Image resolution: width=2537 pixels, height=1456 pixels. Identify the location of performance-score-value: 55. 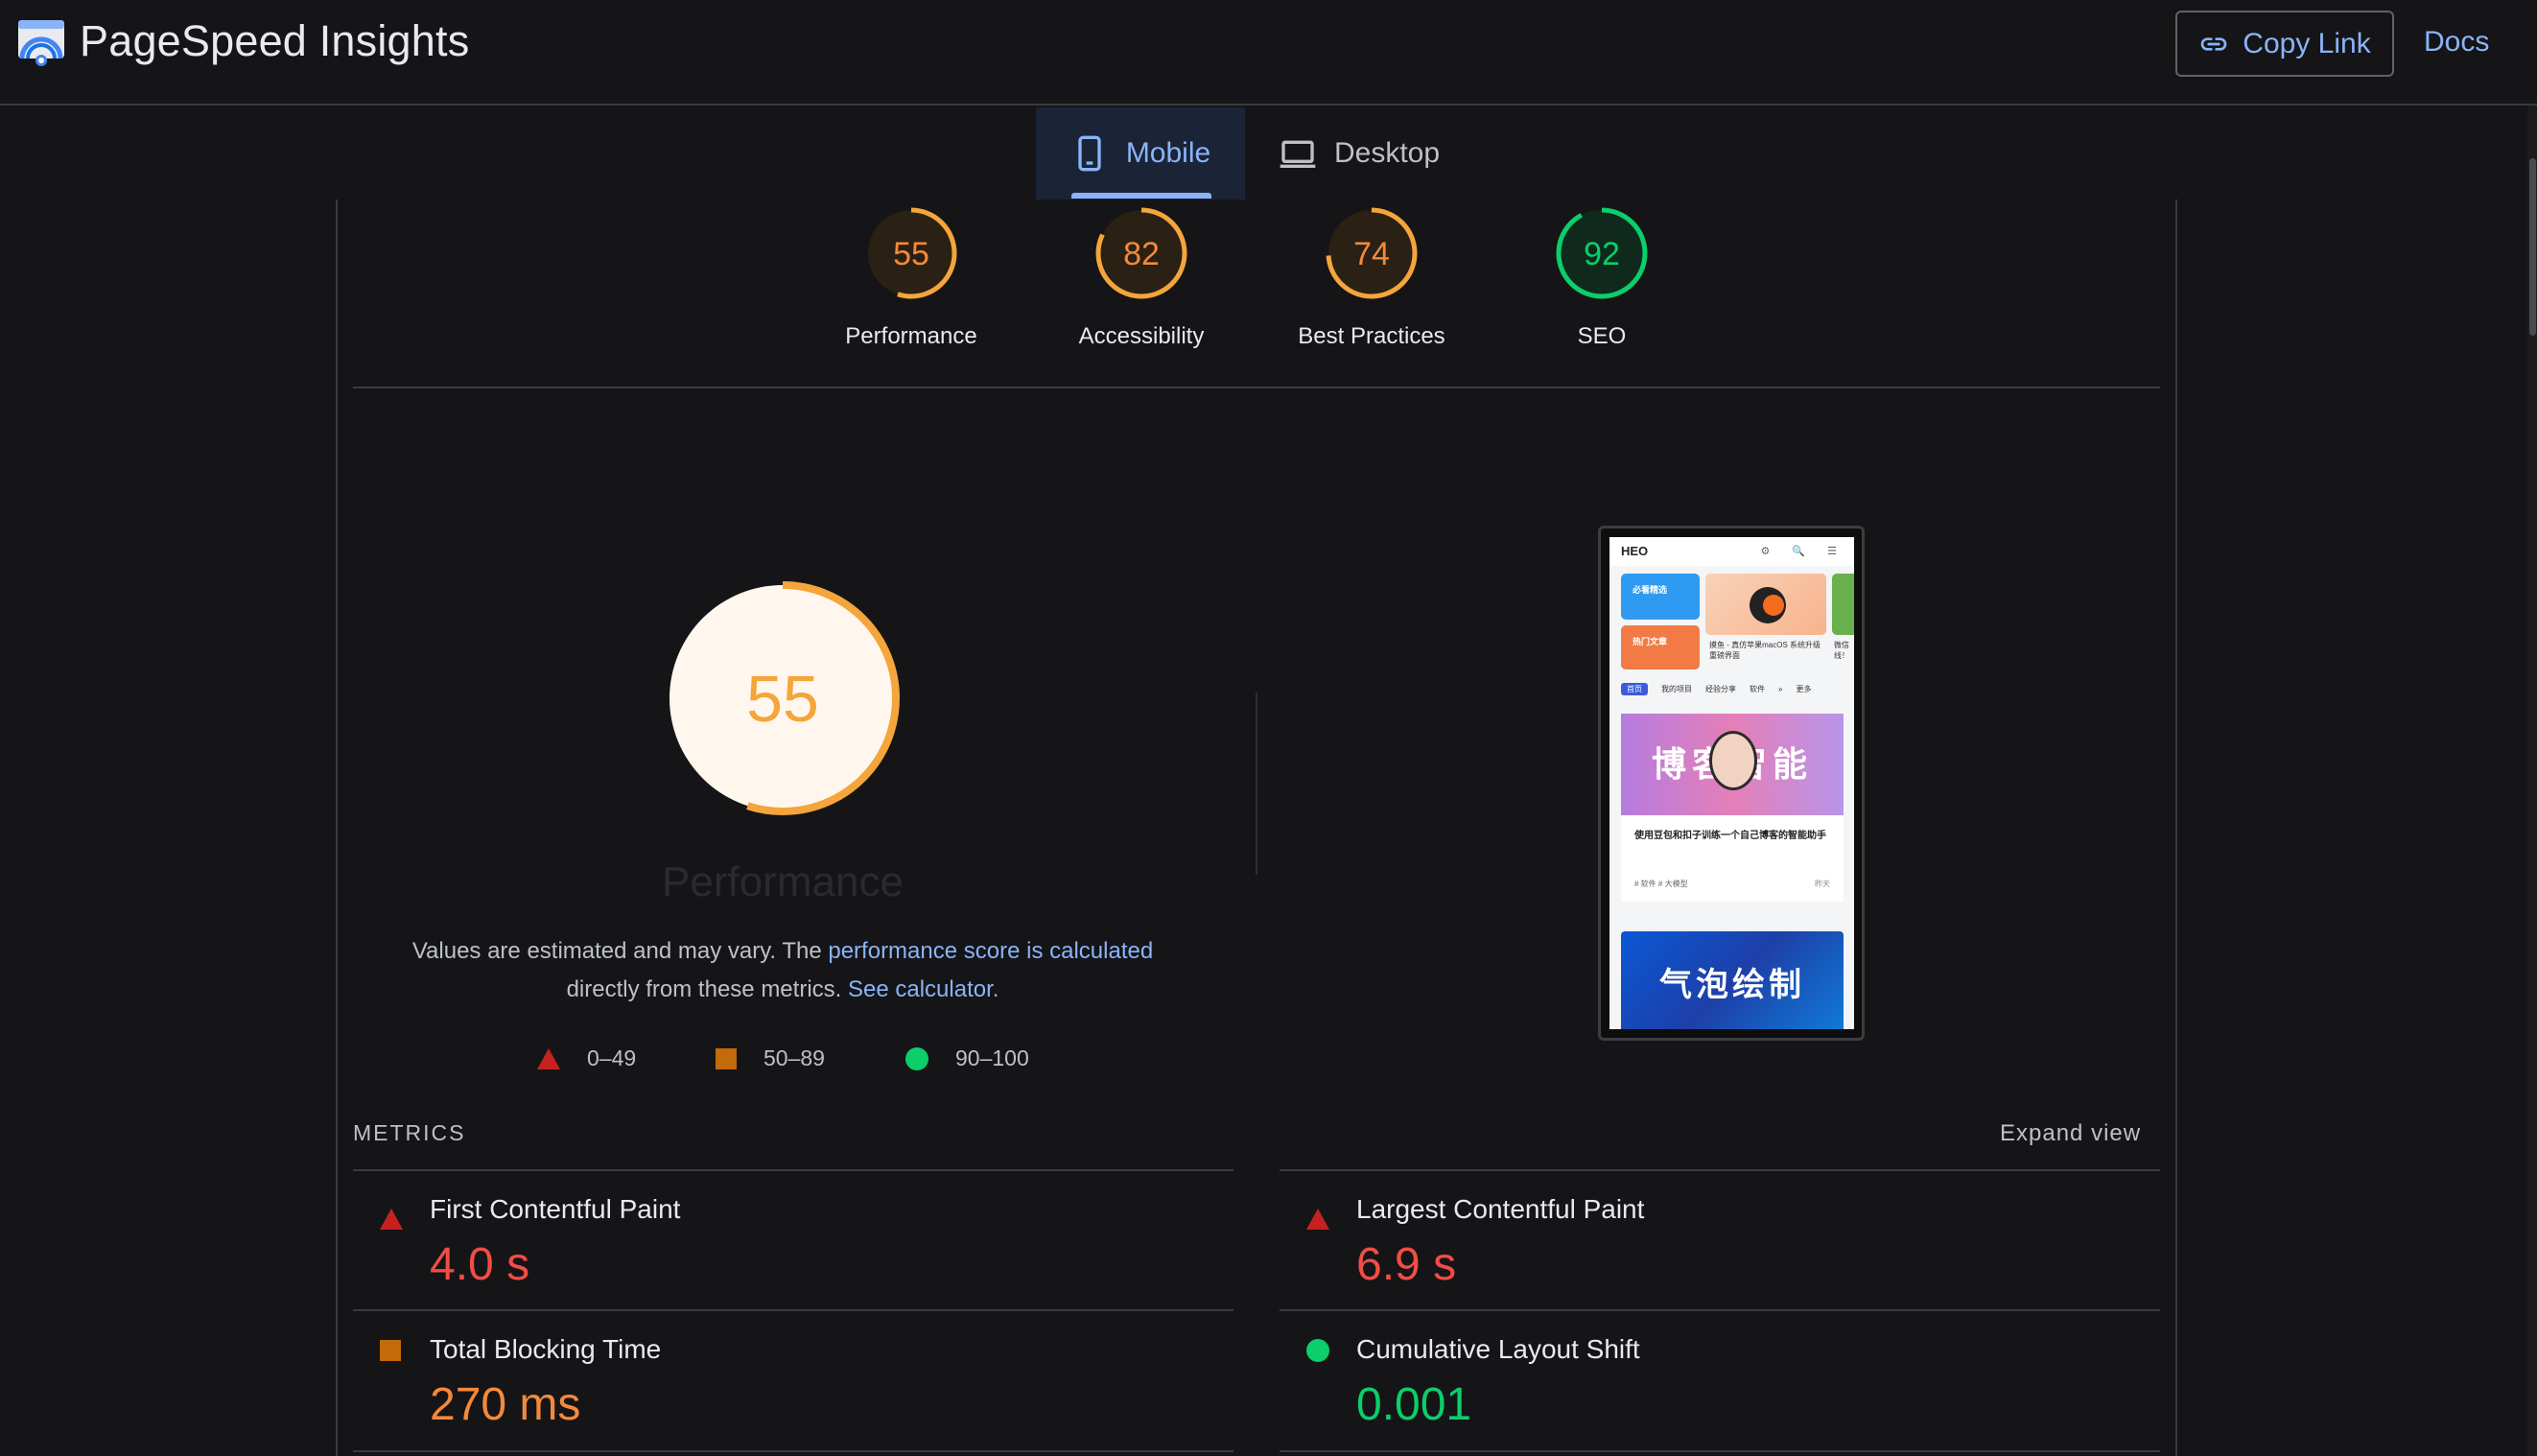
(782, 700).